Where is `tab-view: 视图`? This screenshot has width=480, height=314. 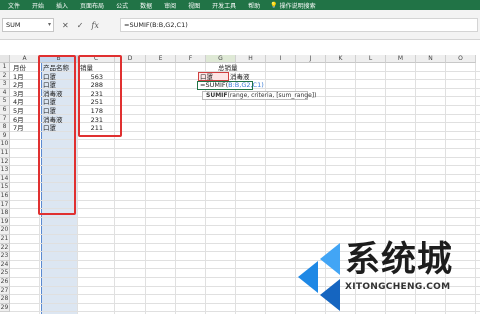 tab-view: 视图 is located at coordinates (194, 5).